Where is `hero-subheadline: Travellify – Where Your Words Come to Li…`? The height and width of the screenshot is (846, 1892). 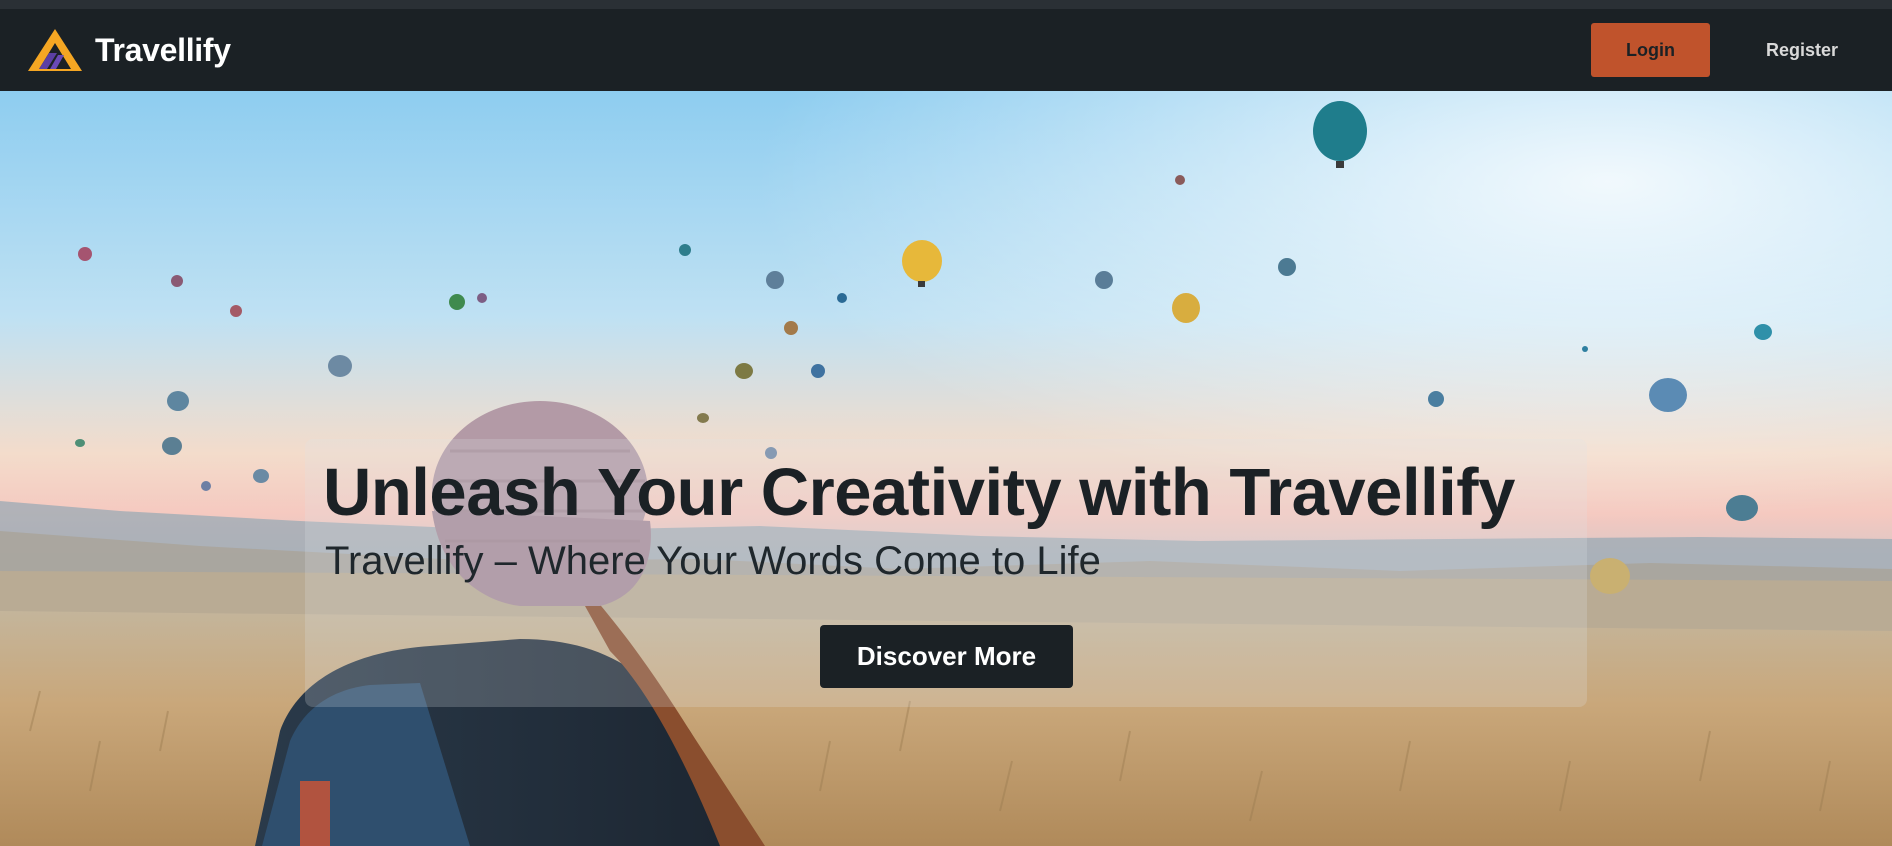 hero-subheadline: Travellify – Where Your Words Come to Li… is located at coordinates (713, 561).